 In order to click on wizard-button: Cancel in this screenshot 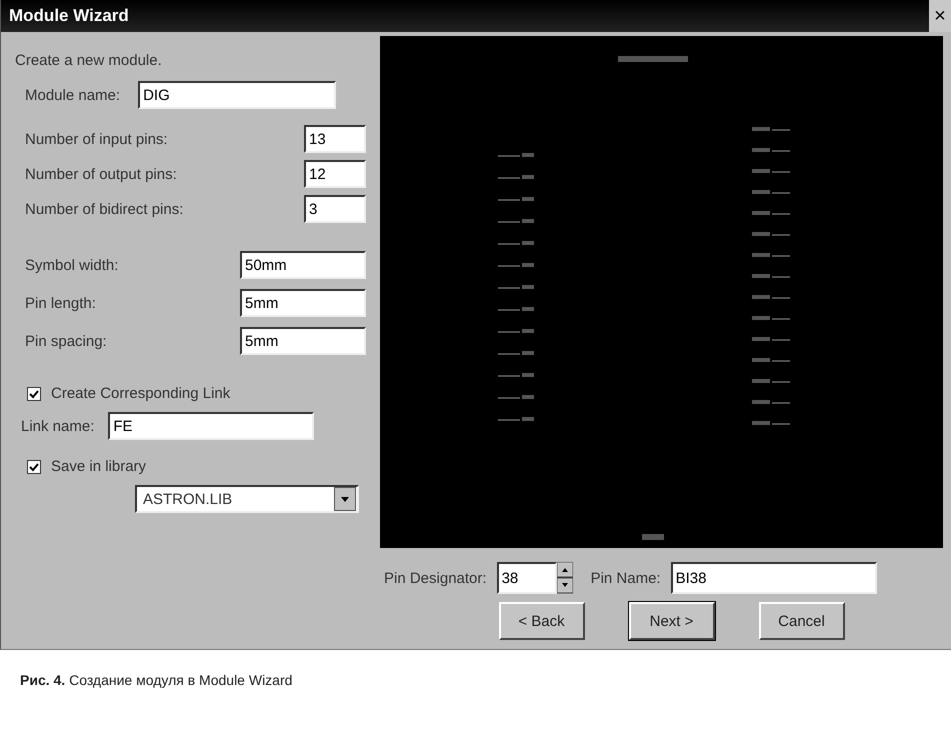, I will do `click(801, 621)`.